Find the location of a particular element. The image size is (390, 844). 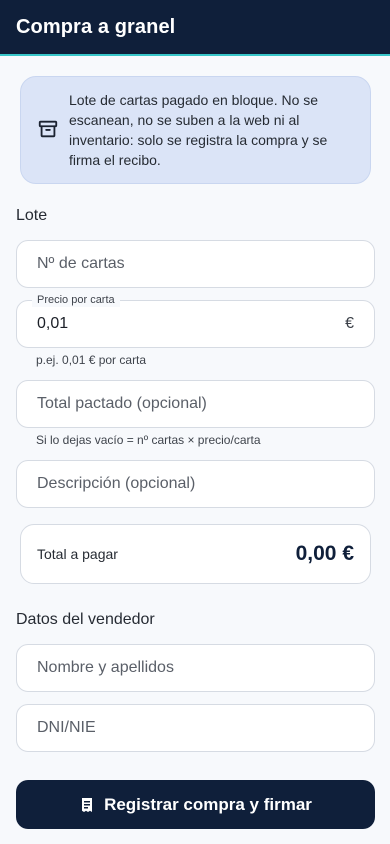

nombre-input is located at coordinates (195, 668).